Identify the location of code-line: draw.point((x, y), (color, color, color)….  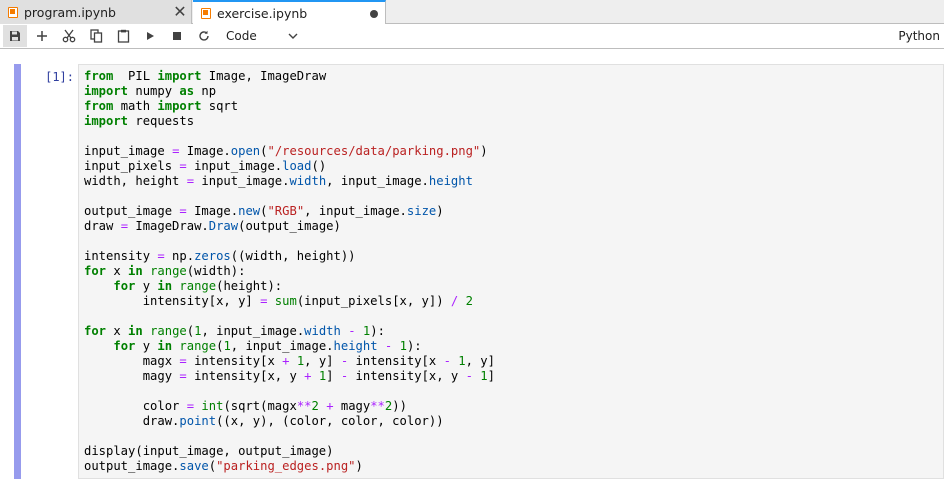
(264, 421).